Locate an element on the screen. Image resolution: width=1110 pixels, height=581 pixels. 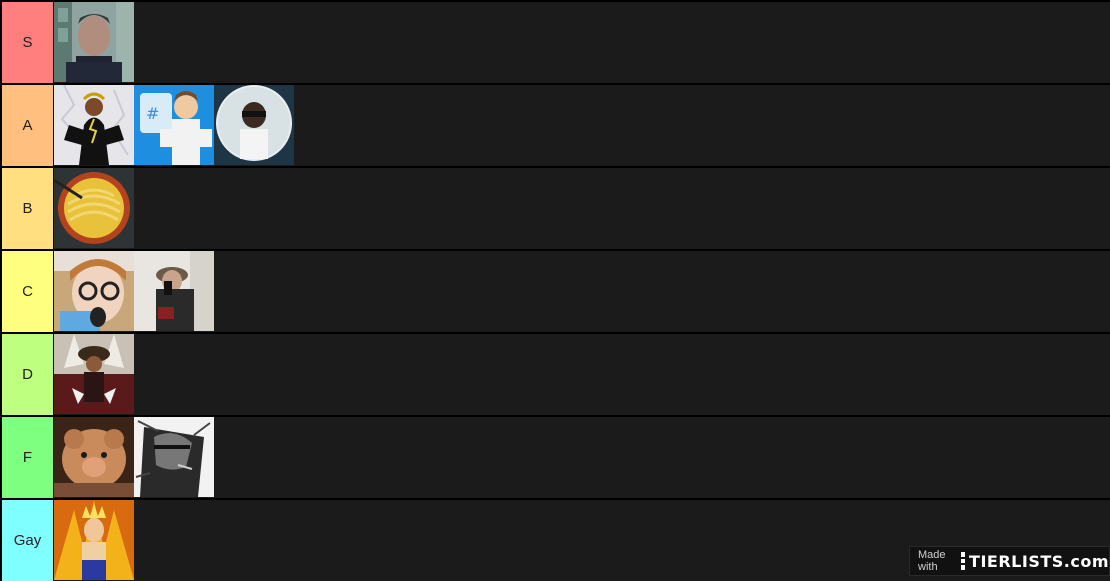
tier-items-a: # is located at coordinates (582, 125).